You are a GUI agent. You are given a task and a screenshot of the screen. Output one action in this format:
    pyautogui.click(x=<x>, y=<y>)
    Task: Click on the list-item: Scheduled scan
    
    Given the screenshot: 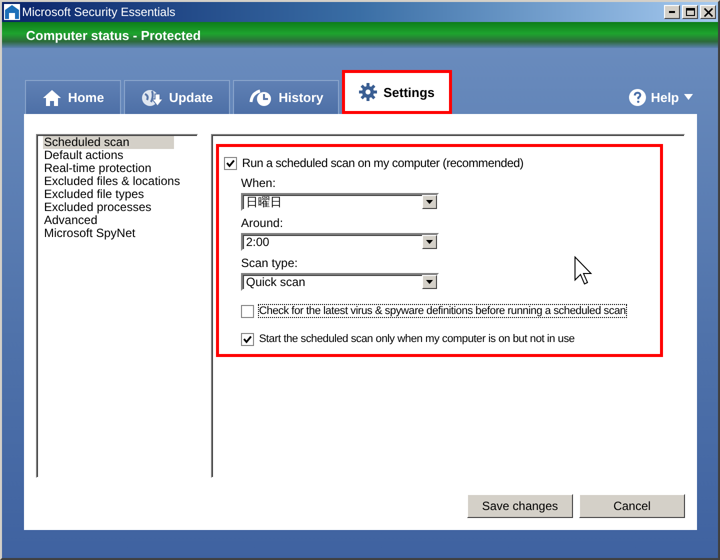 What is the action you would take?
    pyautogui.click(x=108, y=142)
    